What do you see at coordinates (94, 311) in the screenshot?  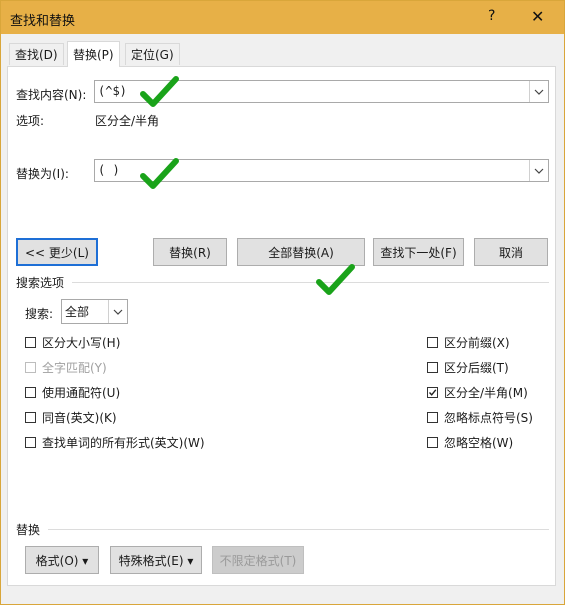 I see `search-direction-select: 全部` at bounding box center [94, 311].